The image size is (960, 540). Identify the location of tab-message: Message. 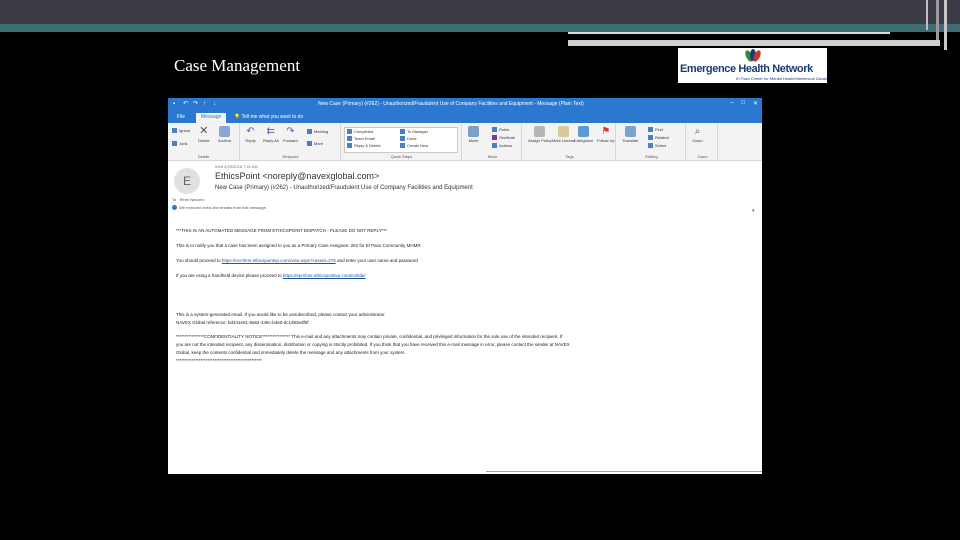
(211, 118).